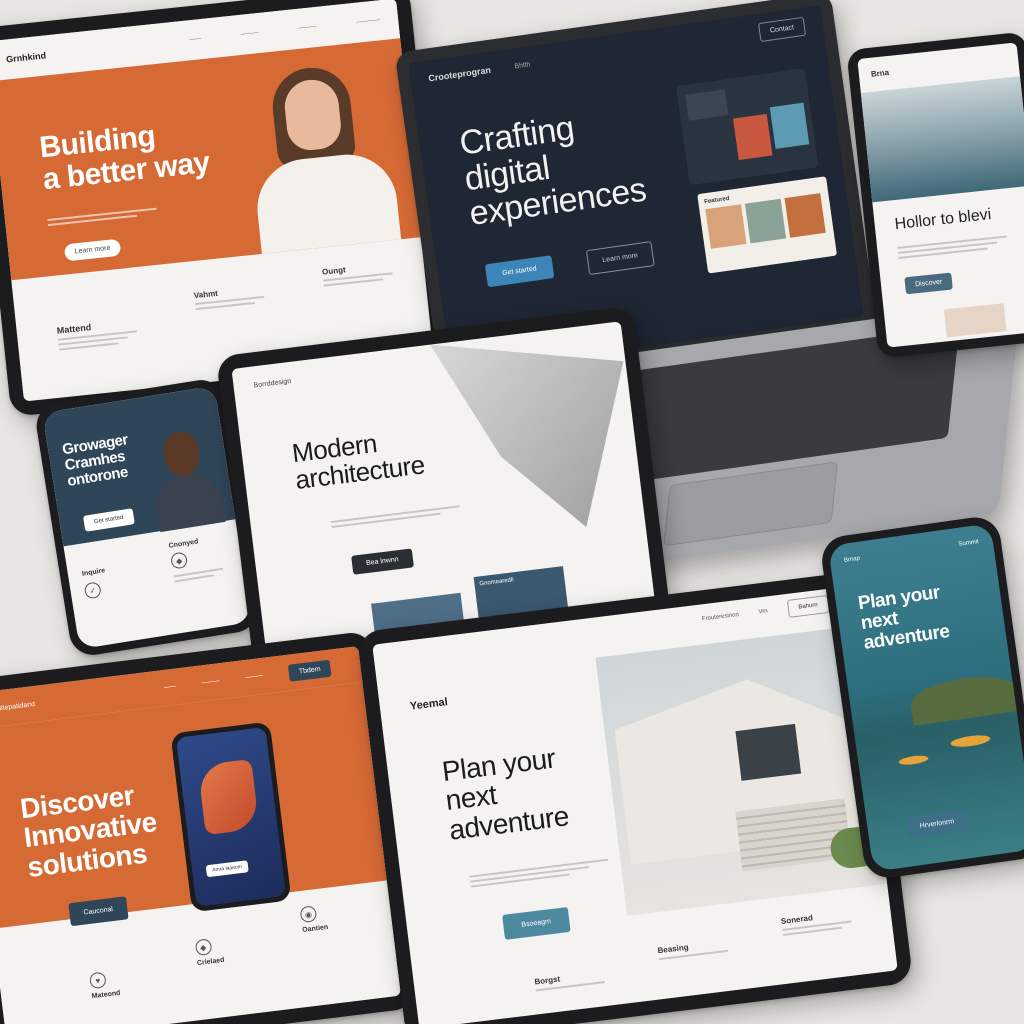  I want to click on brand-logo: Summit, so click(968, 543).